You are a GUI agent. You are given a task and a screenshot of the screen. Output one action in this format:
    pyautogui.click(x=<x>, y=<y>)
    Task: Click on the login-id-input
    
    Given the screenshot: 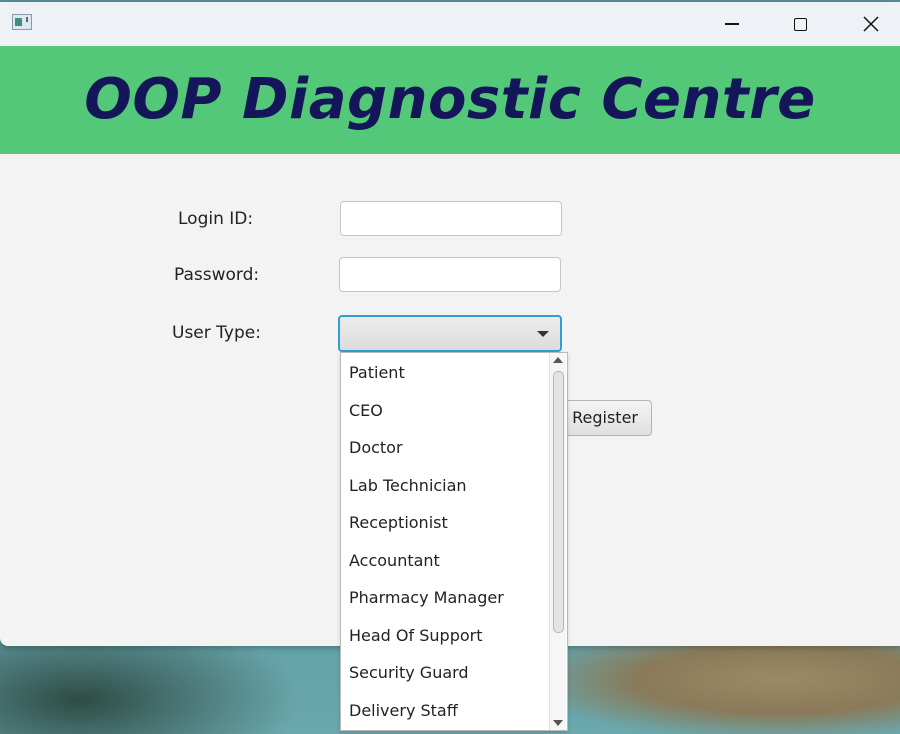 What is the action you would take?
    pyautogui.click(x=451, y=218)
    